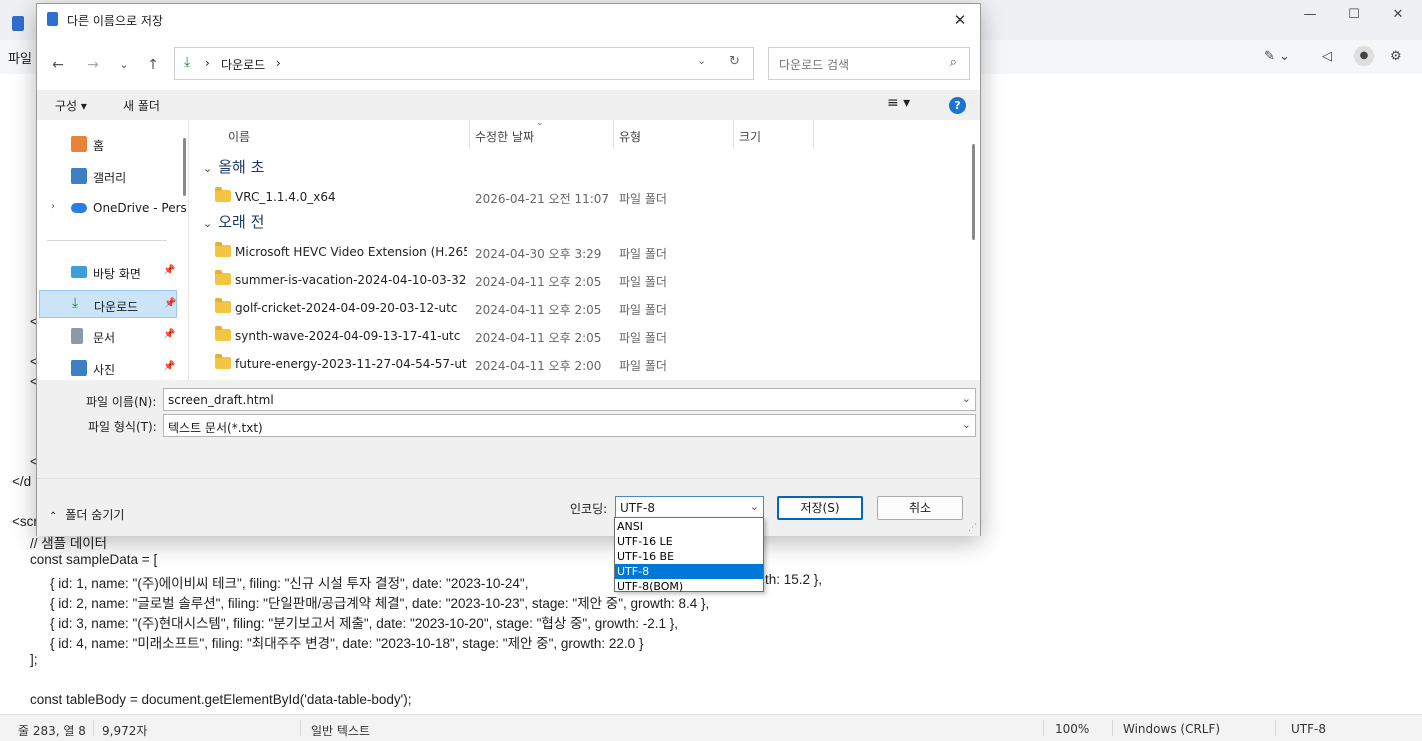 The width and height of the screenshot is (1422, 741). Describe the element at coordinates (20, 57) in the screenshot. I see `menu-file: 파일` at that location.